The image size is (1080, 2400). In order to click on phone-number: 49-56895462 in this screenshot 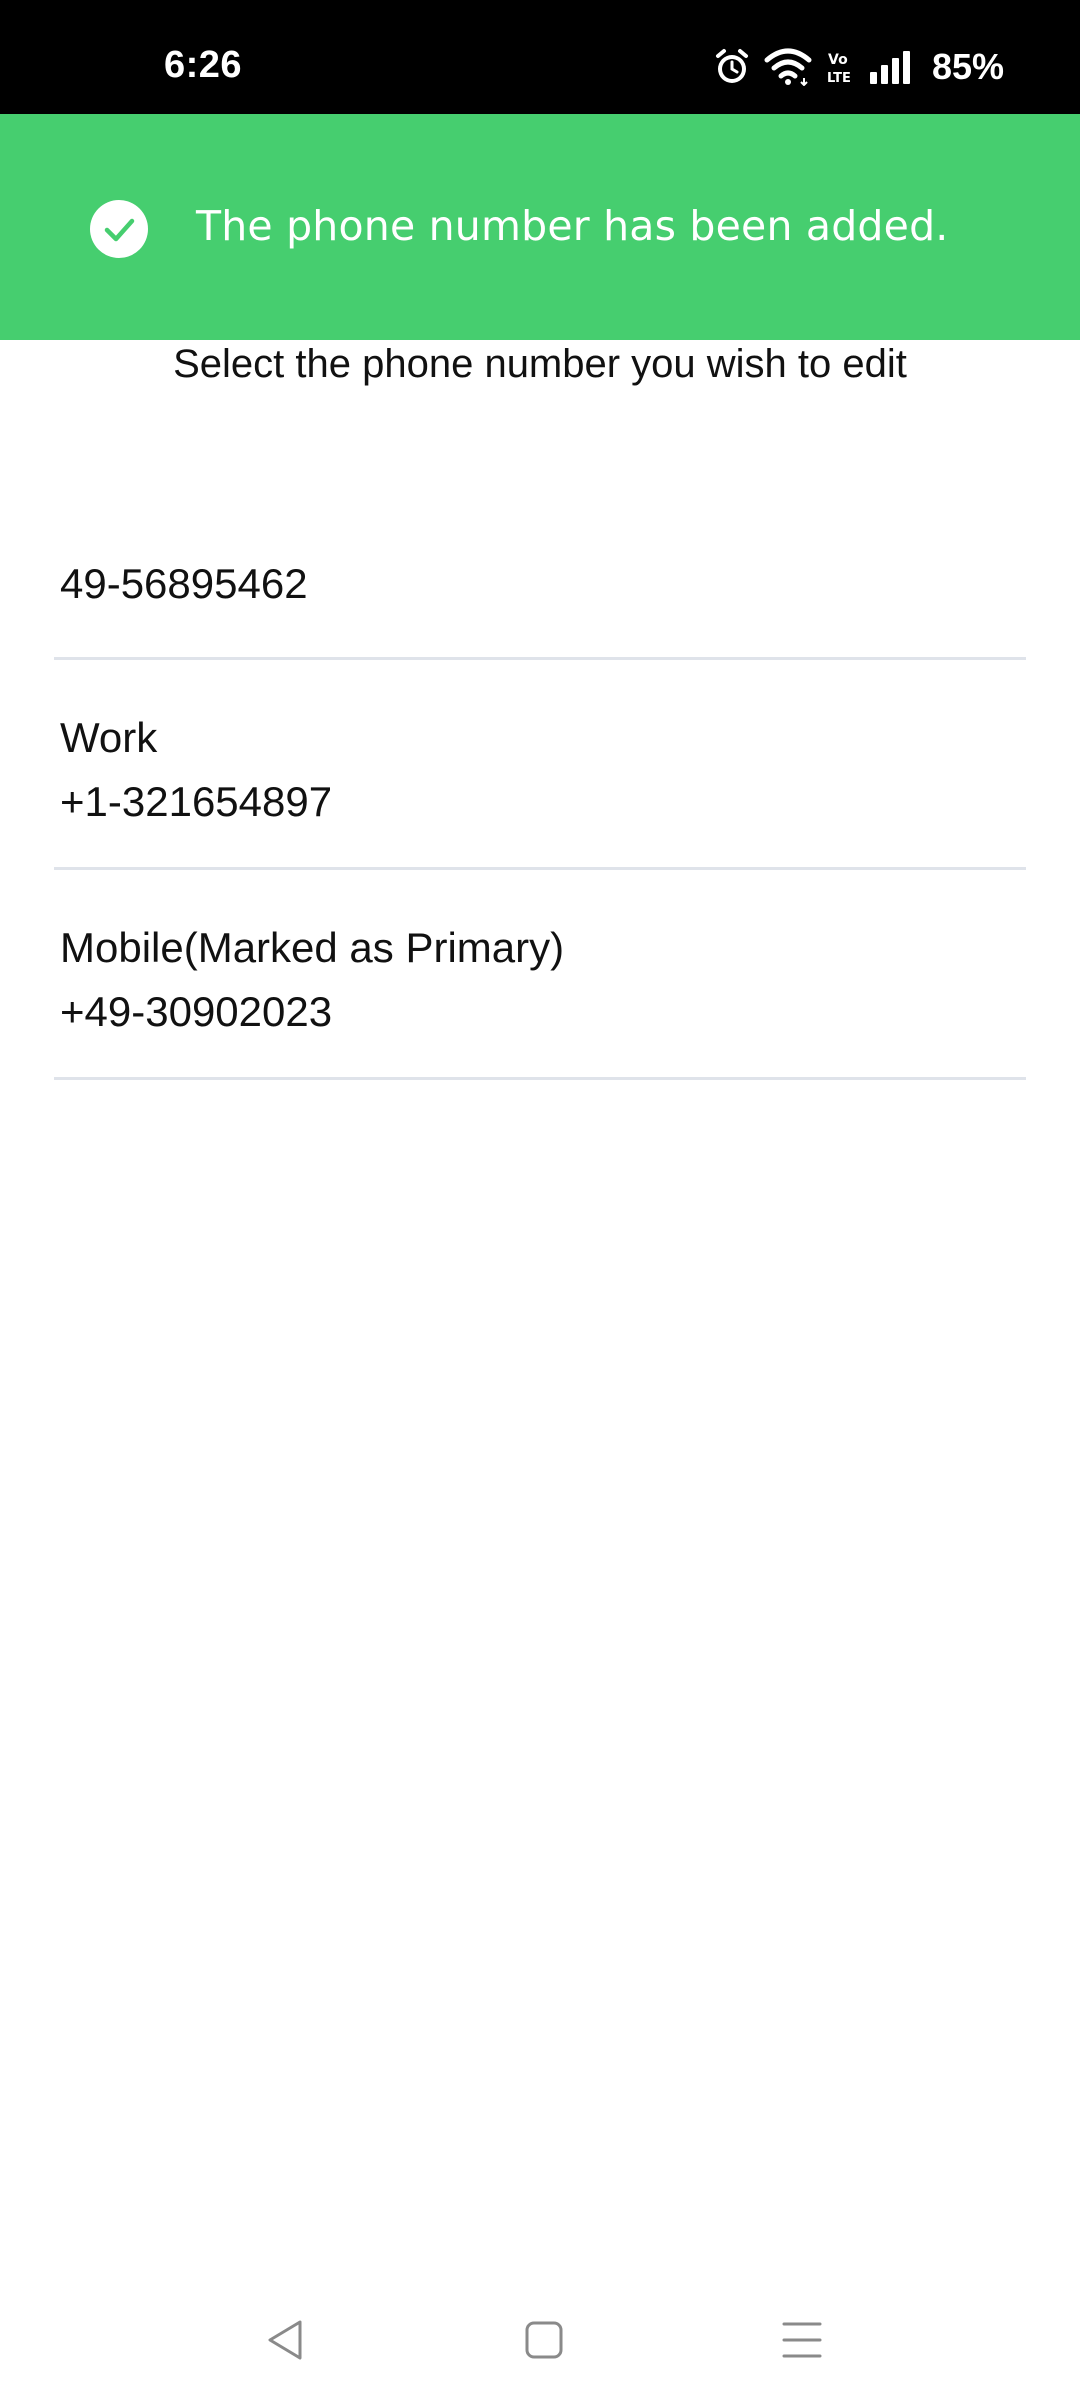, I will do `click(184, 583)`.